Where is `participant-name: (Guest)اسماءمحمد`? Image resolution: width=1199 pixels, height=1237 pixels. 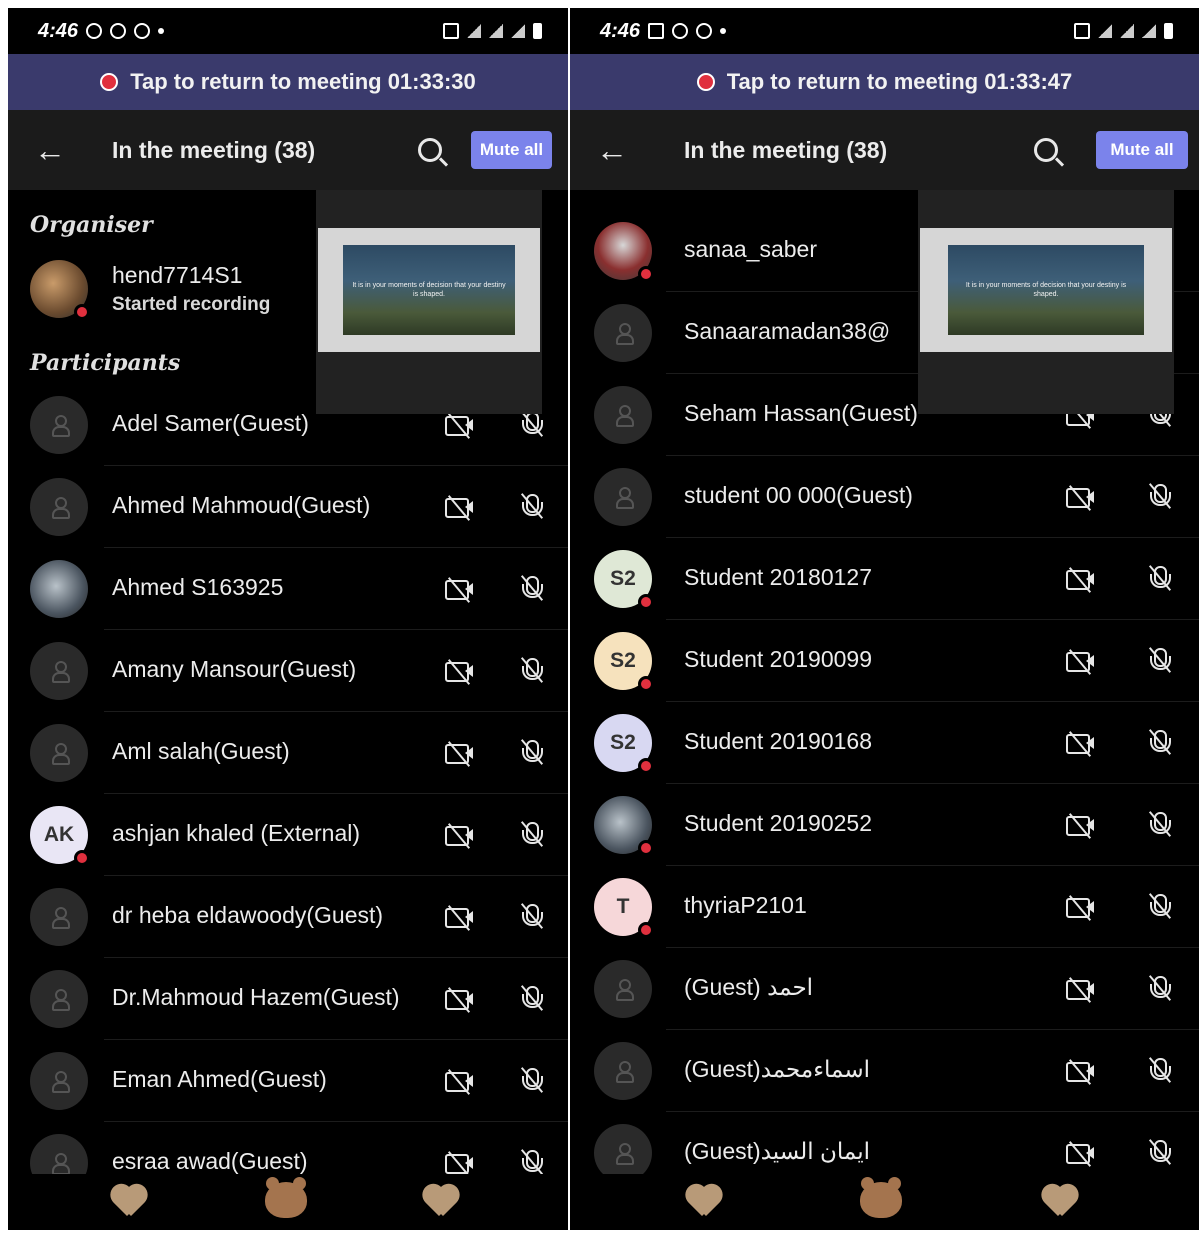 participant-name: (Guest)اسماءمحمد is located at coordinates (777, 1069).